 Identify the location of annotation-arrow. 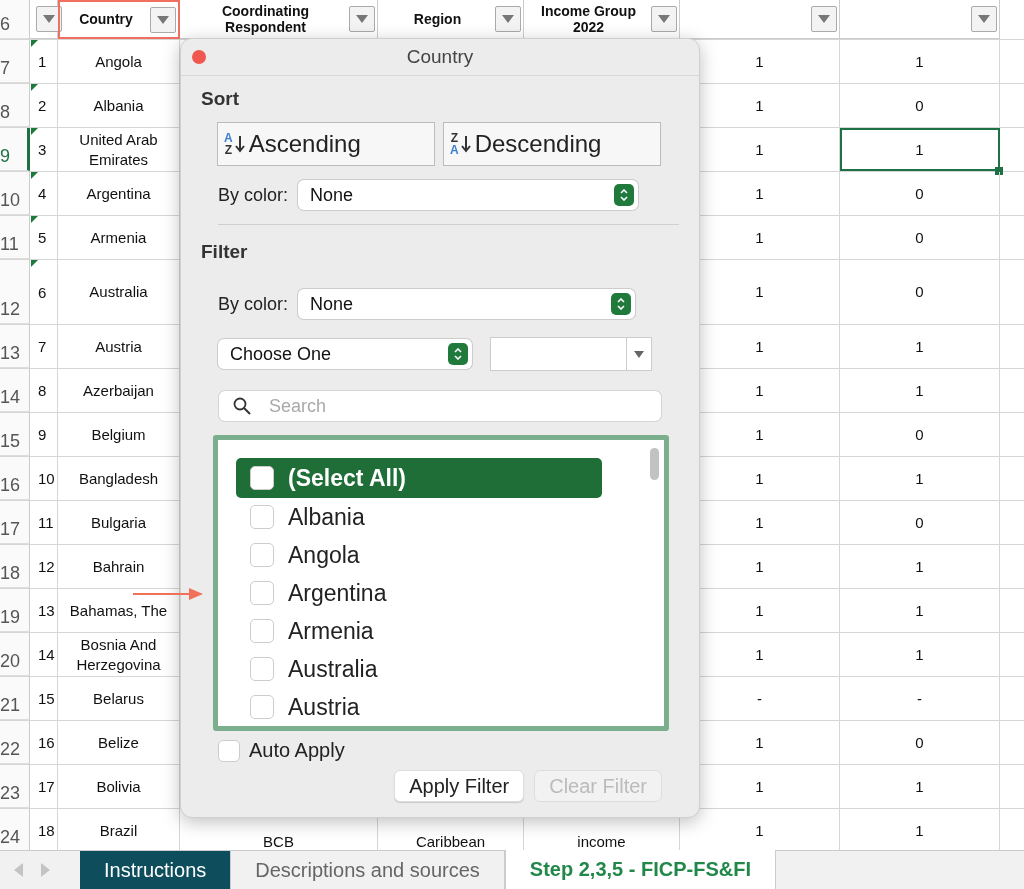
(168, 594).